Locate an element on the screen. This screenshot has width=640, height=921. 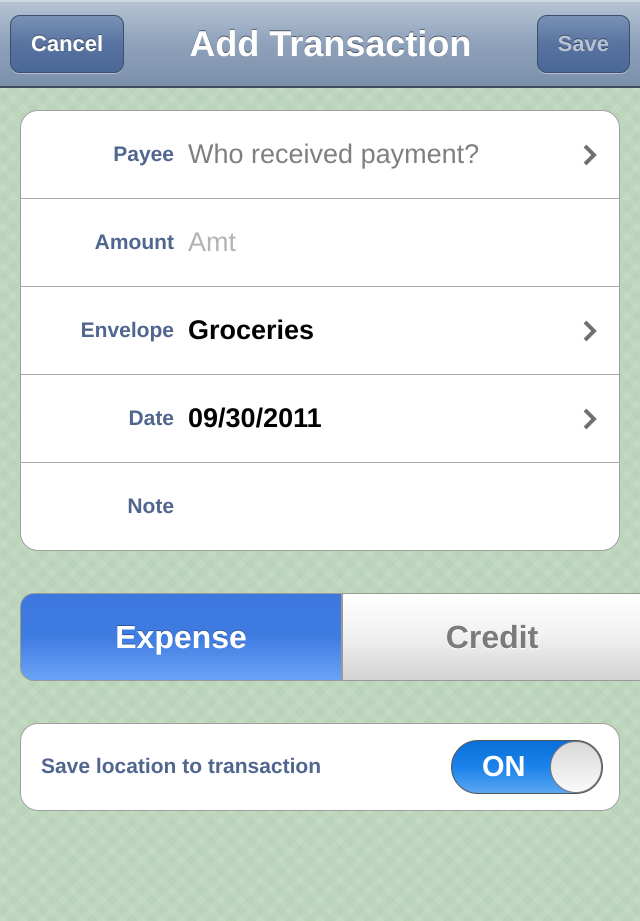
field-value: Groceries is located at coordinates (385, 330).